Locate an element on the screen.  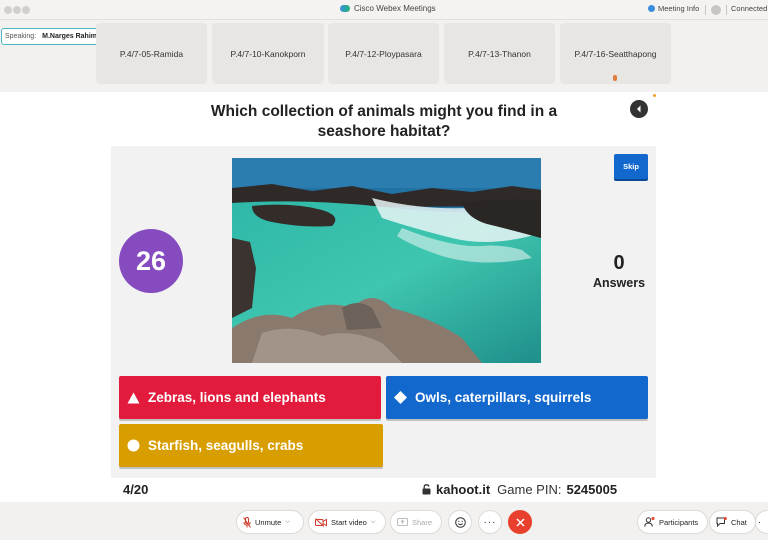
info-icon is located at coordinates (651, 8).